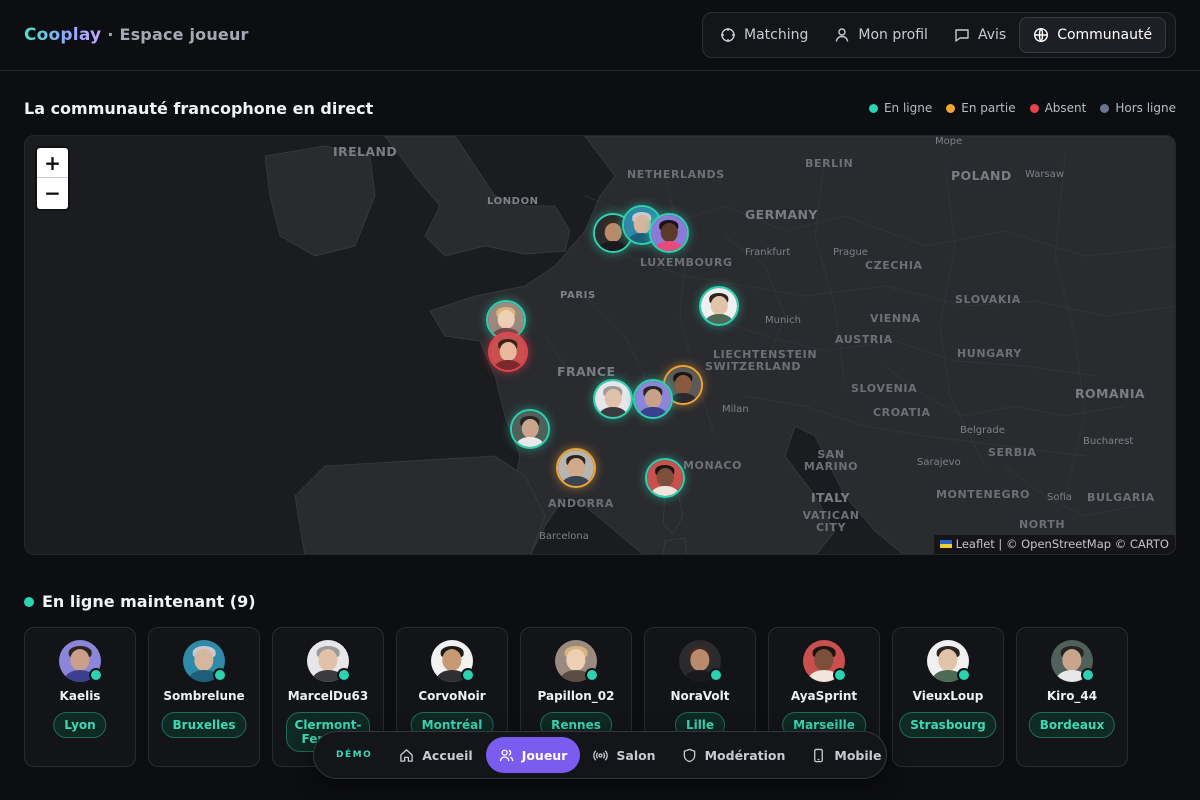 This screenshot has width=1200, height=800. What do you see at coordinates (776, 35) in the screenshot?
I see `nav-matching-label: Matching` at bounding box center [776, 35].